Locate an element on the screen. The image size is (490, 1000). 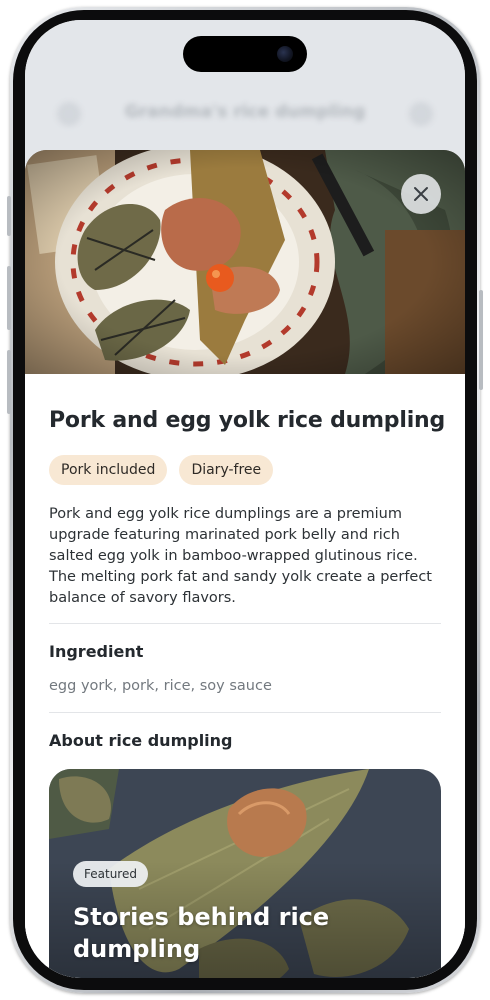
featured-badge: Featured is located at coordinates (110, 874).